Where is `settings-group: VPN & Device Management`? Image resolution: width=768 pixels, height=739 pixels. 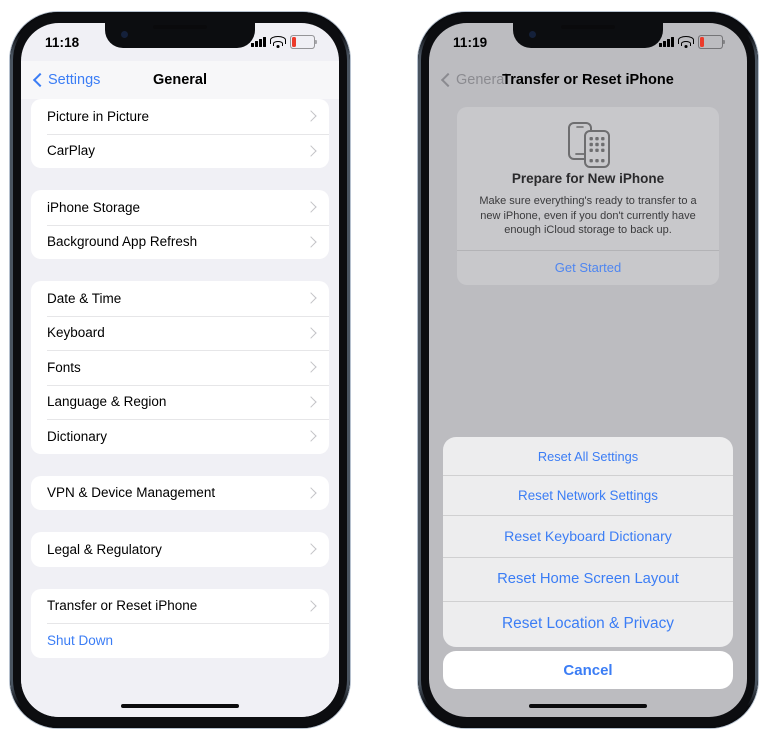 settings-group: VPN & Device Management is located at coordinates (180, 493).